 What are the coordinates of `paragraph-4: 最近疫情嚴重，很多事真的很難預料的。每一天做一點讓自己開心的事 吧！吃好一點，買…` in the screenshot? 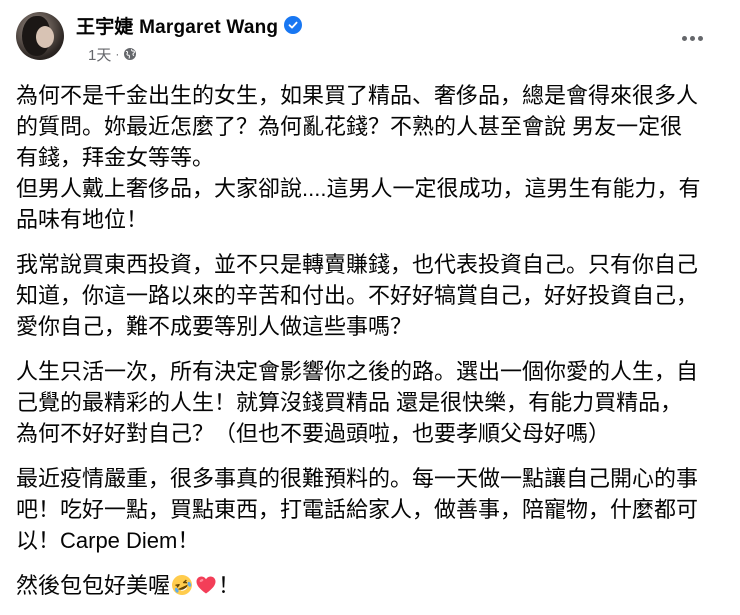 It's located at (370, 509).